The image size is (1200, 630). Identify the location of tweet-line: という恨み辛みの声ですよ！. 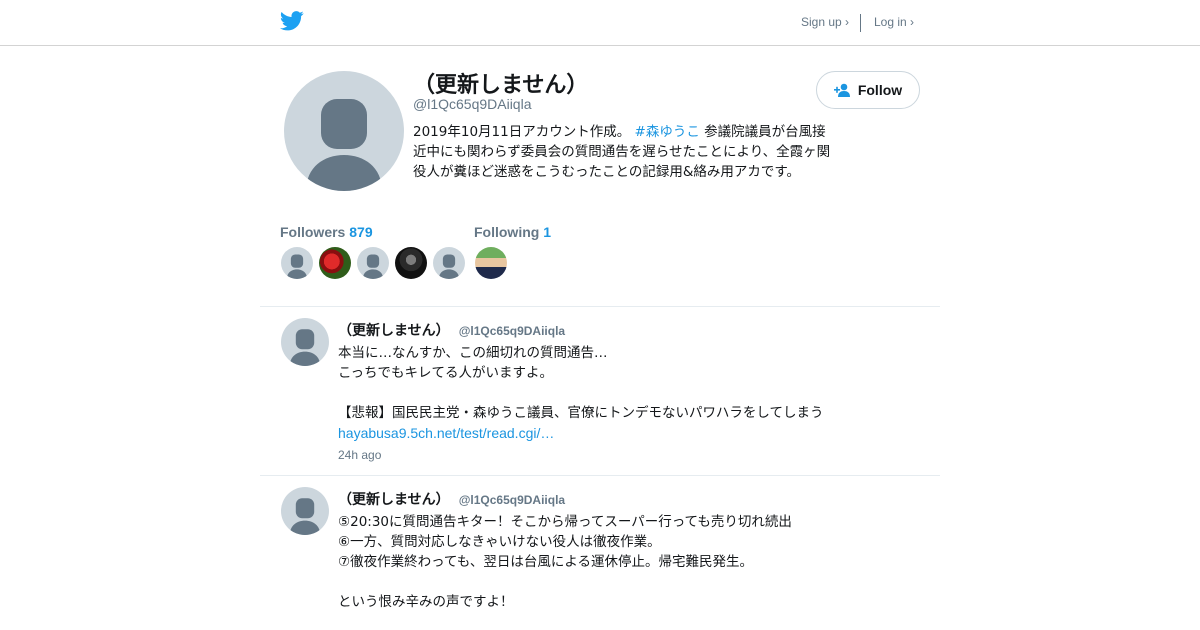
(426, 602).